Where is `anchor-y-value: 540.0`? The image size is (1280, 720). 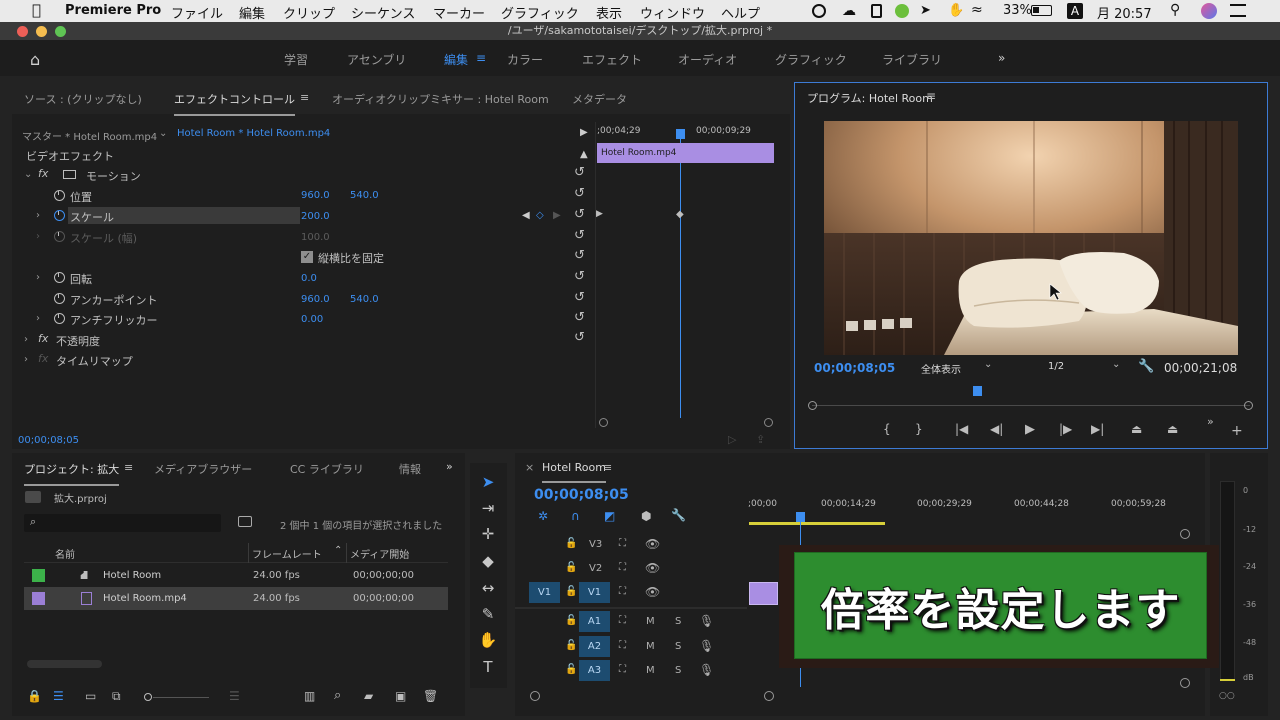 anchor-y-value: 540.0 is located at coordinates (364, 299).